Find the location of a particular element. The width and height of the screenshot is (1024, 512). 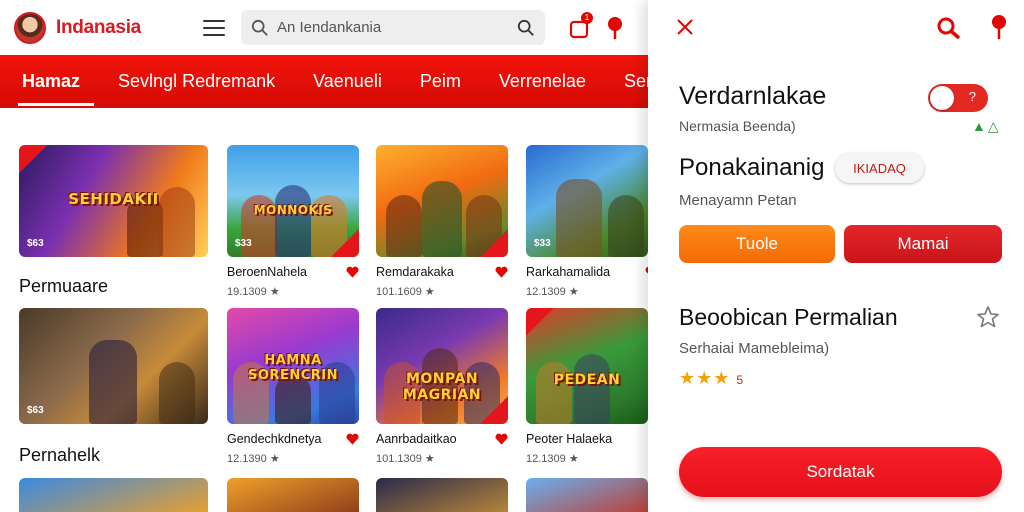

game-name-row: Peoter Halaeka is located at coordinates (587, 439).